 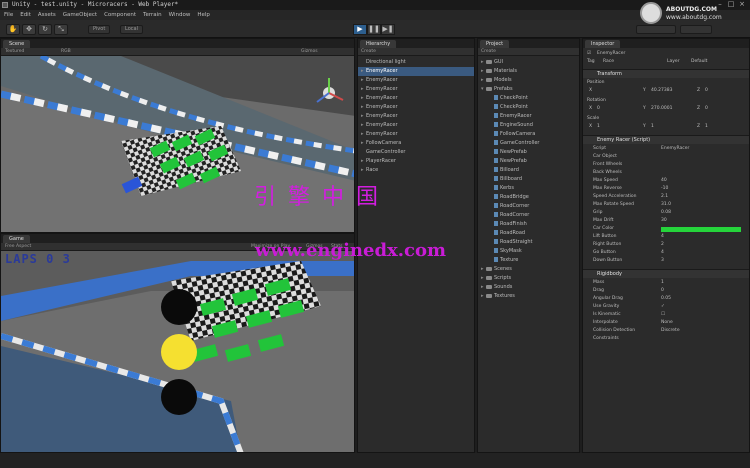 I want to click on pivot-toggle: Pivot, so click(x=99, y=29).